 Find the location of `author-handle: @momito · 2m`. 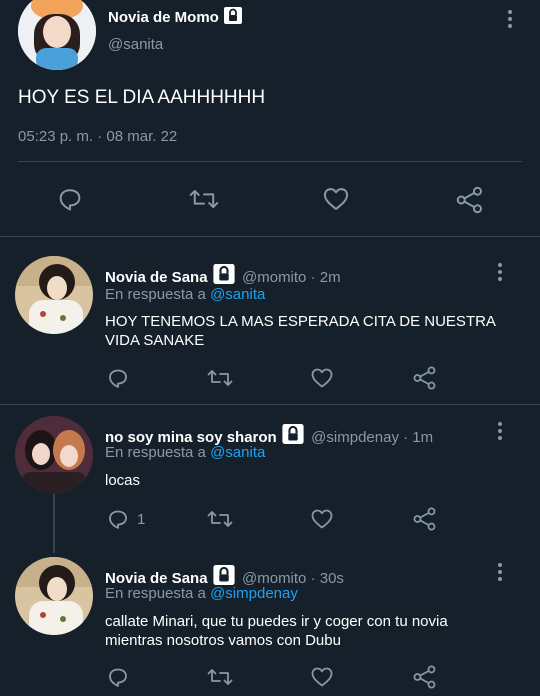

author-handle: @momito · 2m is located at coordinates (291, 277).